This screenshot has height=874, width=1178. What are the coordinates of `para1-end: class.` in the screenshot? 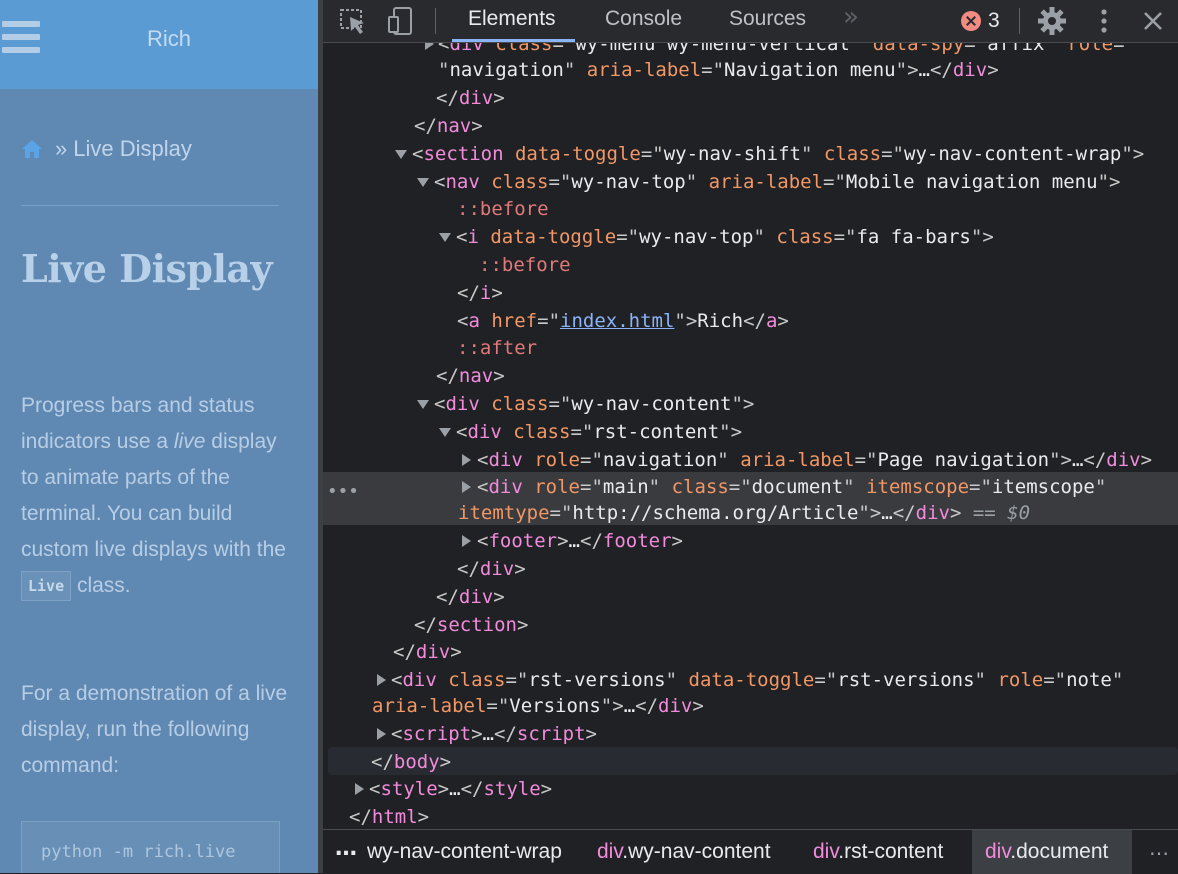 It's located at (101, 585).